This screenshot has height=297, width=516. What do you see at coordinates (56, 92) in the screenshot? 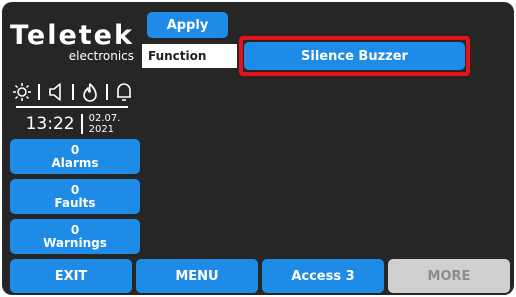
I see `speaker-icon` at bounding box center [56, 92].